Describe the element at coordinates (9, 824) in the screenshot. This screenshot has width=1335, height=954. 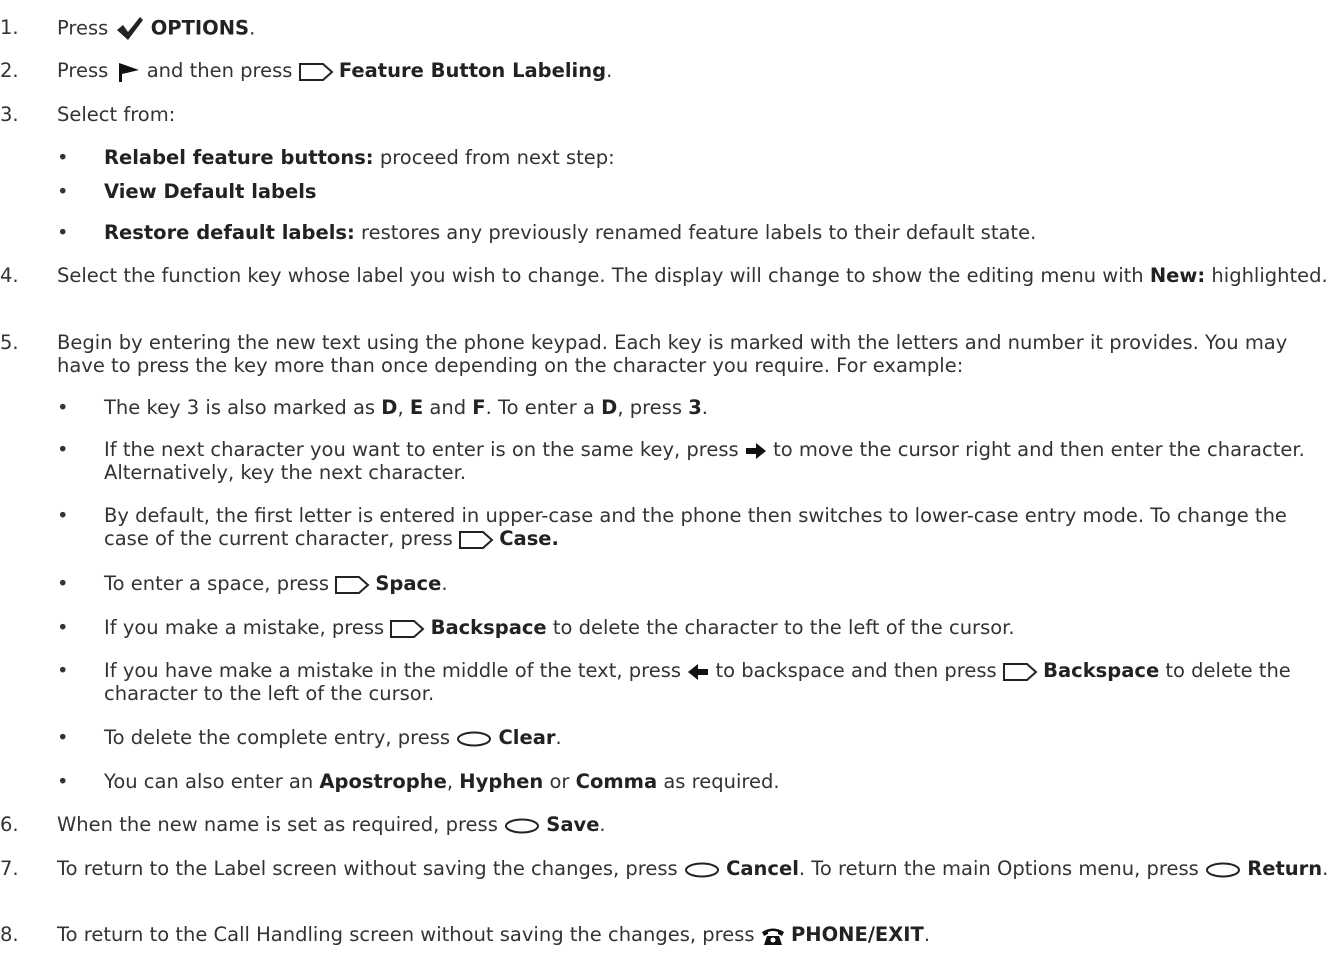
I see `step-number: 6.` at that location.